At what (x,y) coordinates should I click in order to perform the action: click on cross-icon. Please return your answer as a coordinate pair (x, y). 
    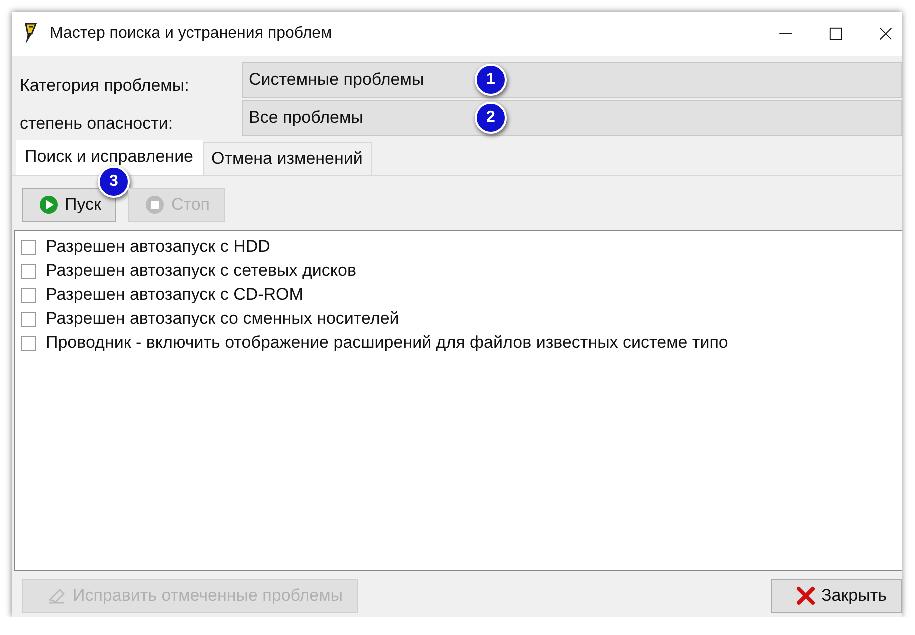
    Looking at the image, I should click on (806, 596).